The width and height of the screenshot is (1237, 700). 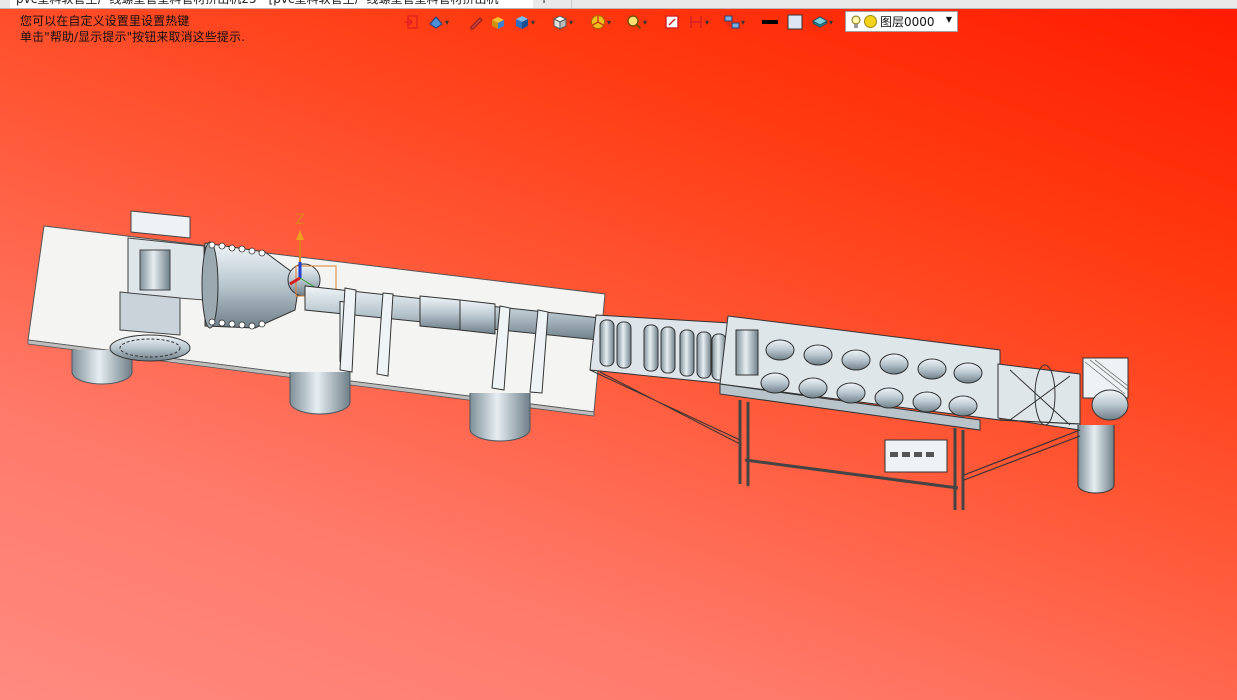 What do you see at coordinates (665, 379) in the screenshot?
I see `roller-conveyor` at bounding box center [665, 379].